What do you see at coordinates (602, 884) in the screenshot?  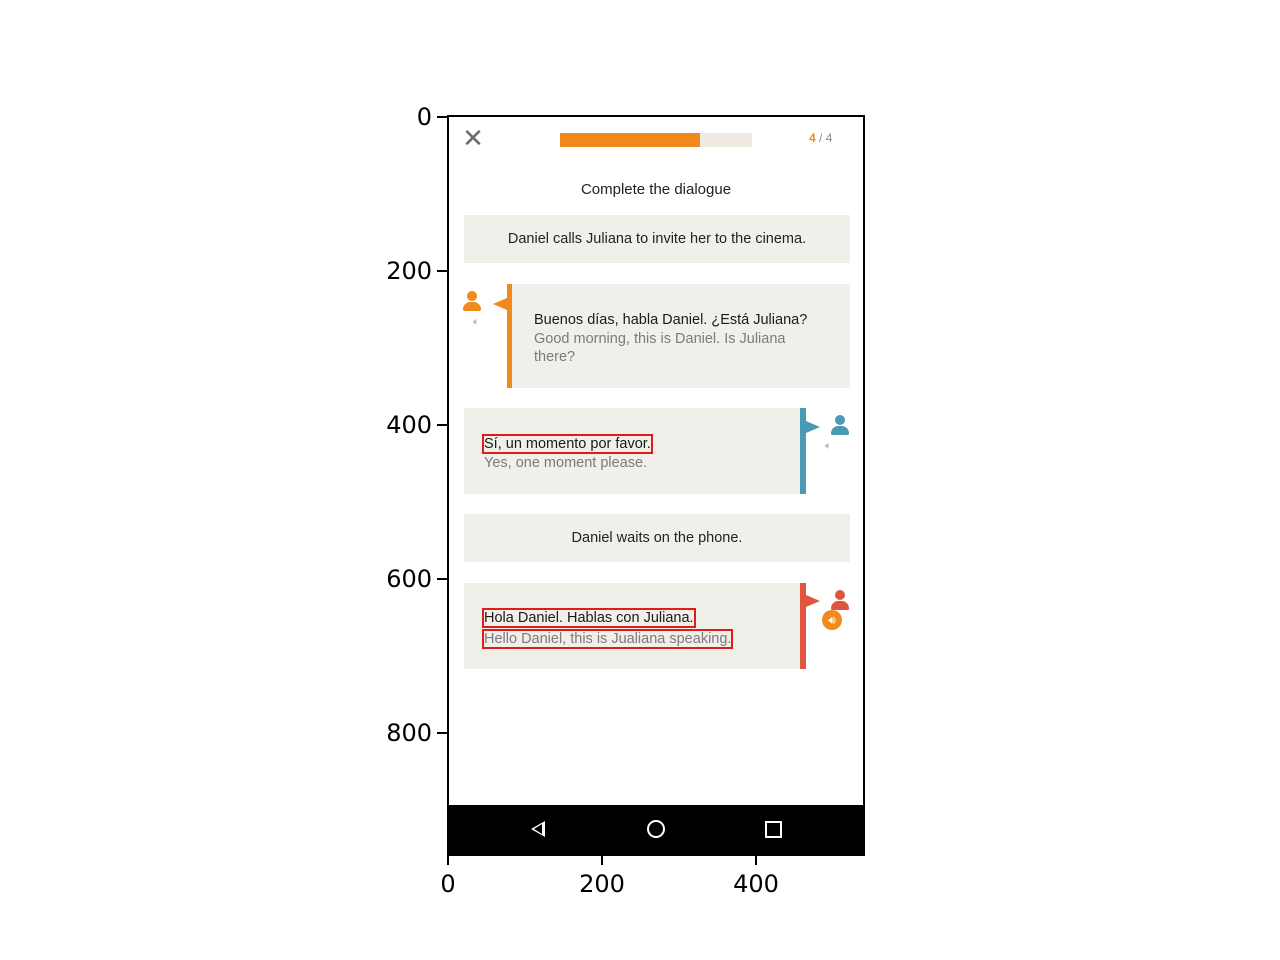 I see `x-tick-label: 200` at bounding box center [602, 884].